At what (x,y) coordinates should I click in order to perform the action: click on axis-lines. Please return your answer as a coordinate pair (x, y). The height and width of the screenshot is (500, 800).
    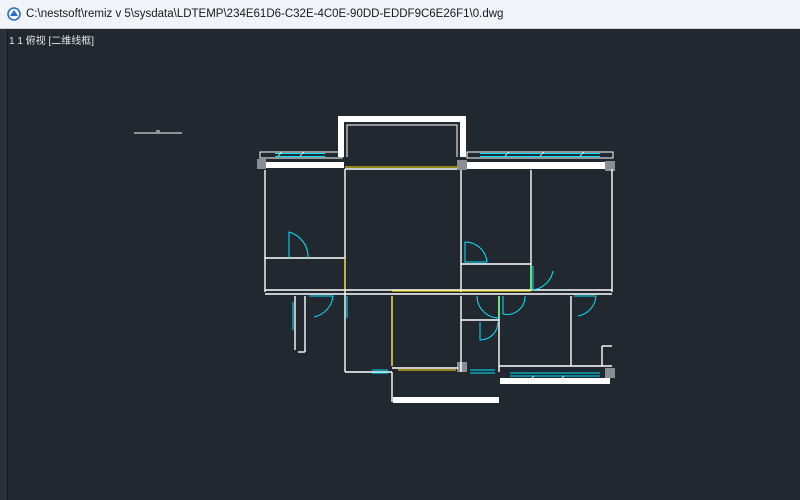
    Looking at the image, I should click on (437, 268).